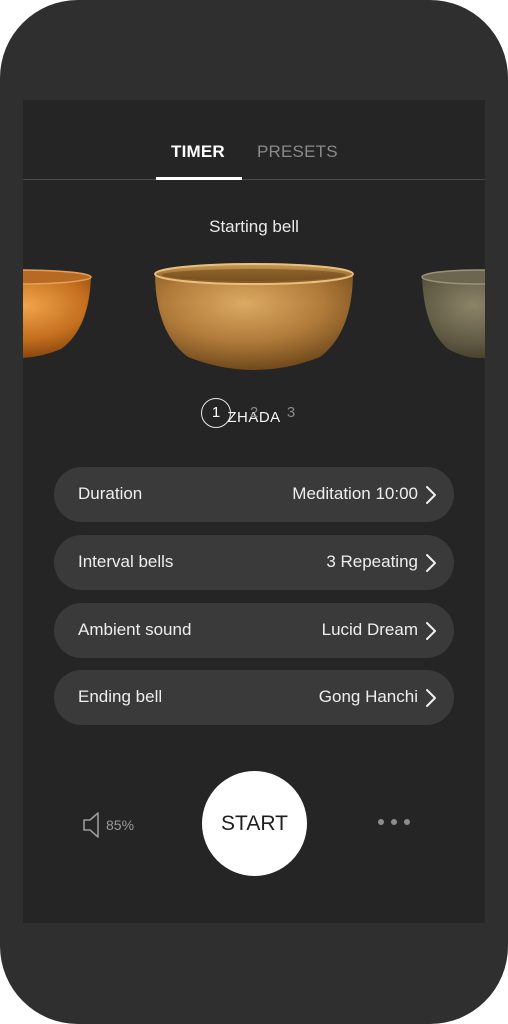 This screenshot has height=1024, width=508. I want to click on page-3-button: 3, so click(291, 413).